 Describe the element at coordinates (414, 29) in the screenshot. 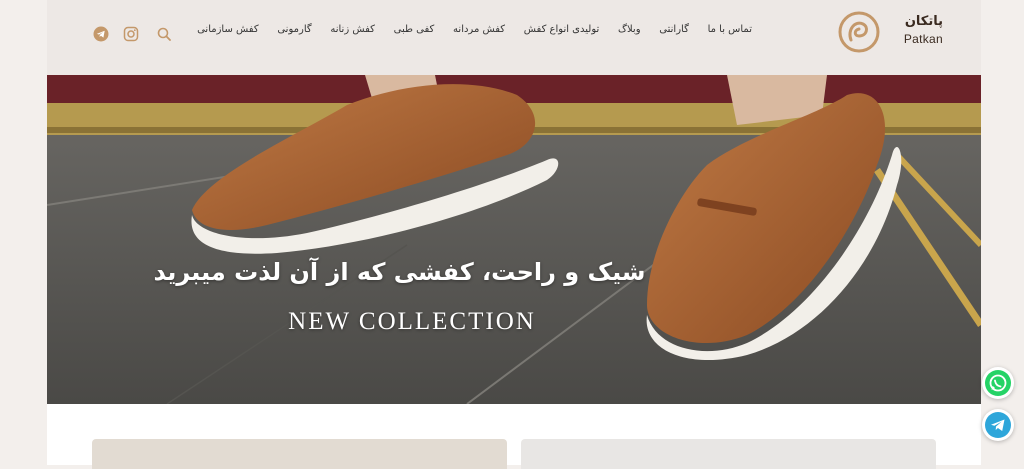

I see `nav-item-insoles: کفی طبی` at that location.